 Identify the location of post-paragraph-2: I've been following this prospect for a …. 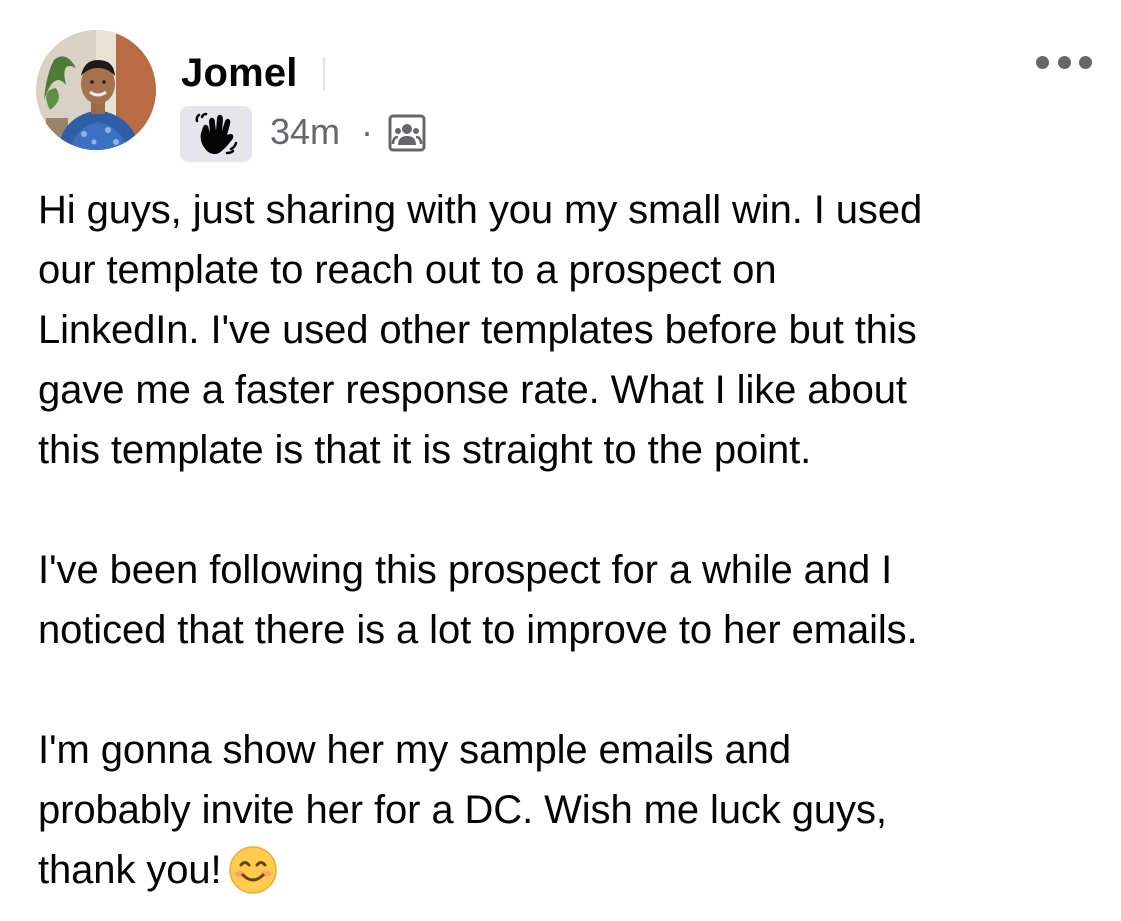
(478, 600).